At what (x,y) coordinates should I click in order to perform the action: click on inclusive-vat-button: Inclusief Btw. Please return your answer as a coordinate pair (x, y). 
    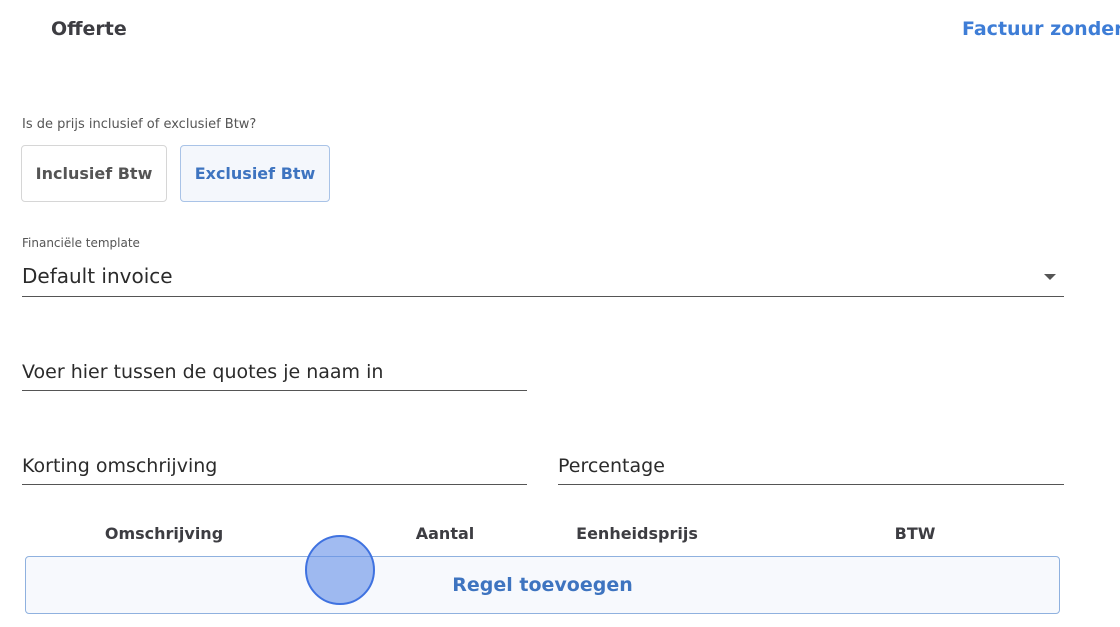
    Looking at the image, I should click on (94, 173).